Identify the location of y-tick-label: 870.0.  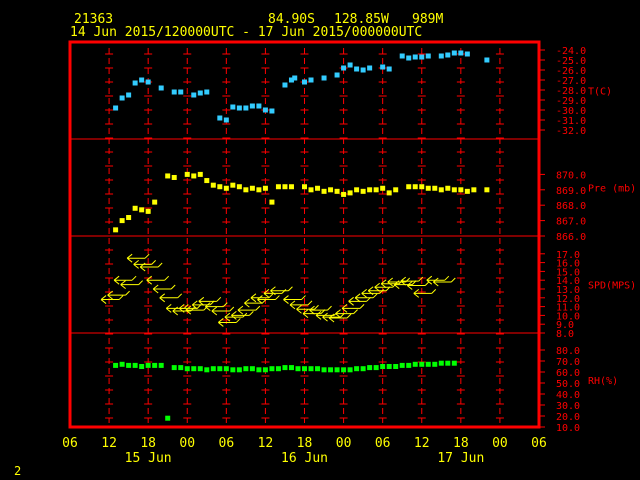
(571, 175).